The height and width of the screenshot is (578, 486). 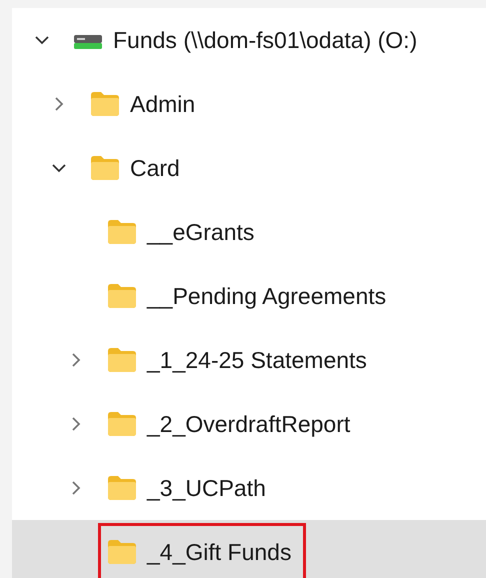 What do you see at coordinates (249, 104) in the screenshot?
I see `tree-item: Admin` at bounding box center [249, 104].